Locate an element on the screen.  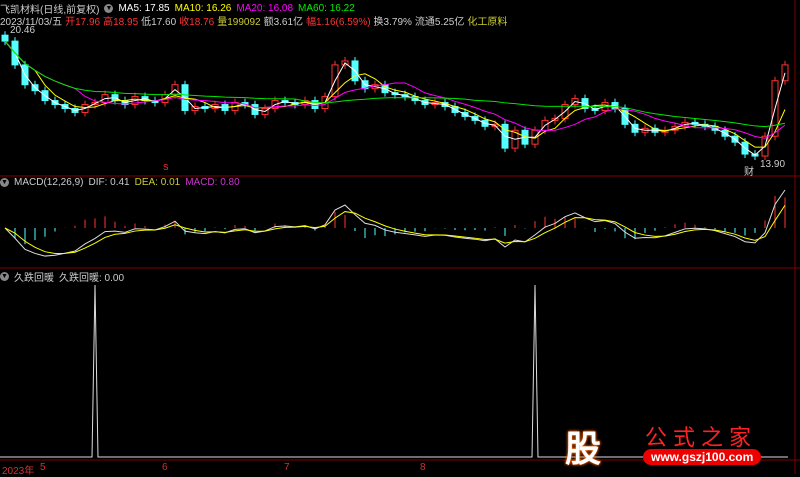
macd-value: MACD: 0.80 is located at coordinates (212, 182).